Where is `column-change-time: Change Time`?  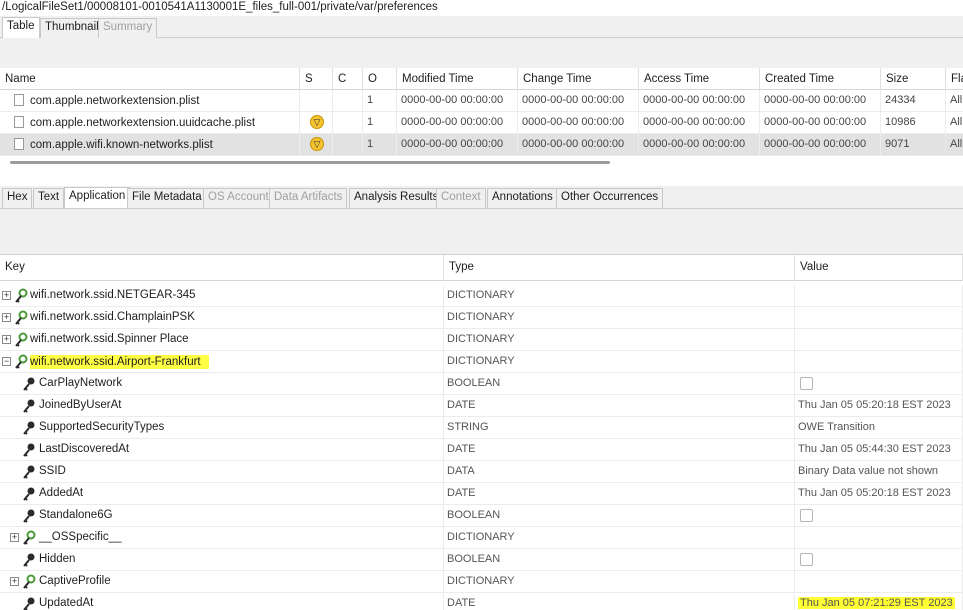 column-change-time: Change Time is located at coordinates (578, 79).